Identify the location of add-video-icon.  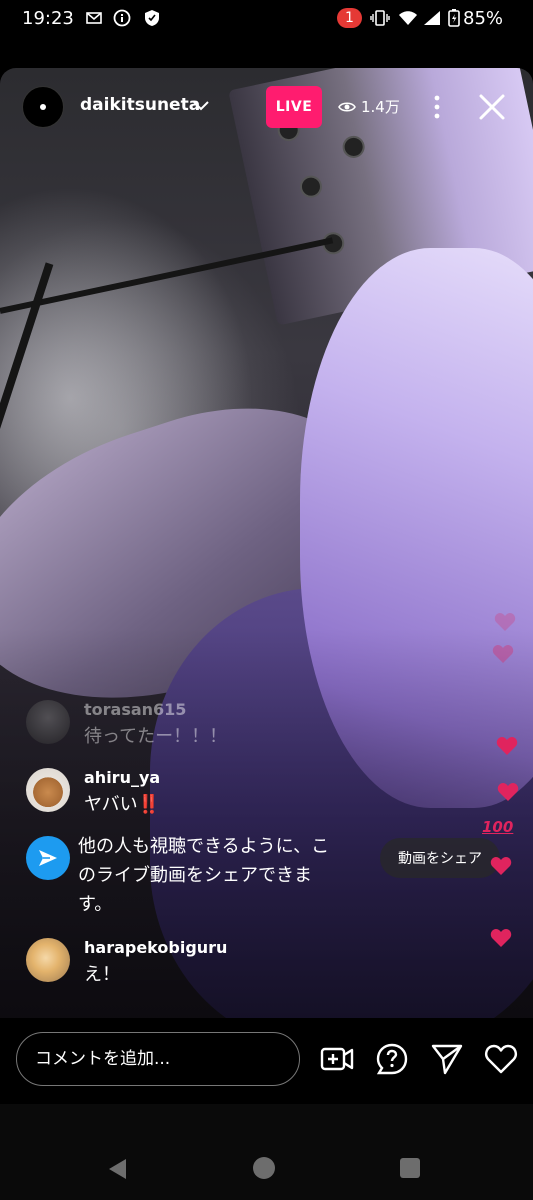
(337, 1059).